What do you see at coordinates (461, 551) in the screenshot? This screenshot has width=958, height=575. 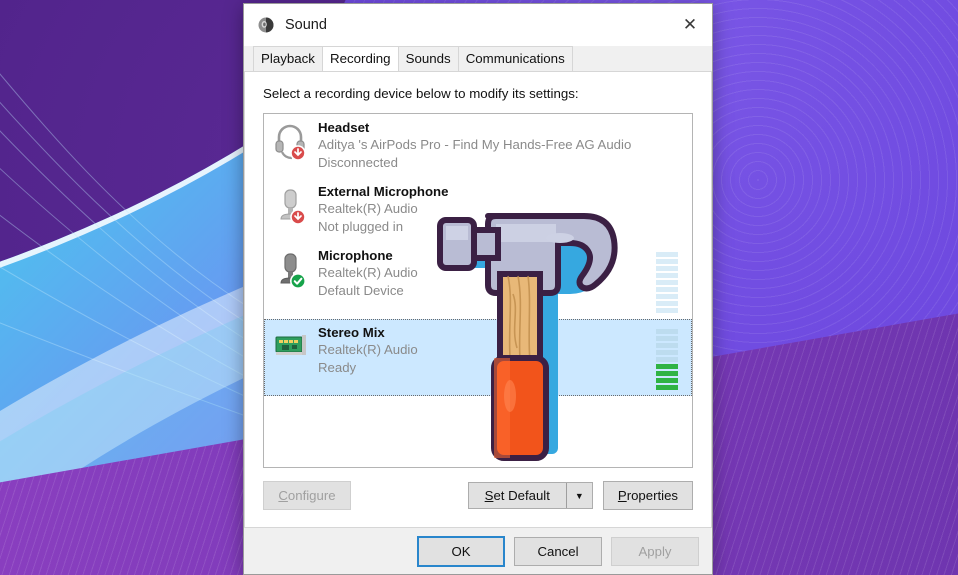 I see `ok-button: OK` at bounding box center [461, 551].